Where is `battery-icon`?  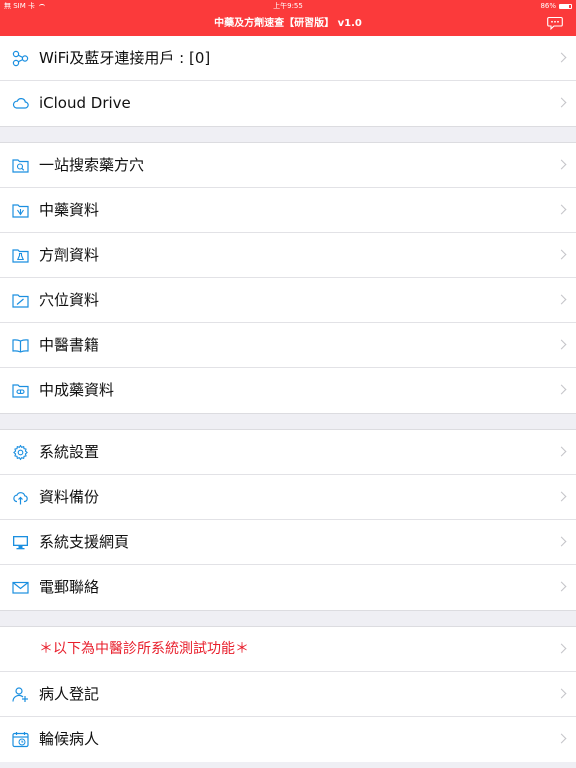 battery-icon is located at coordinates (565, 6).